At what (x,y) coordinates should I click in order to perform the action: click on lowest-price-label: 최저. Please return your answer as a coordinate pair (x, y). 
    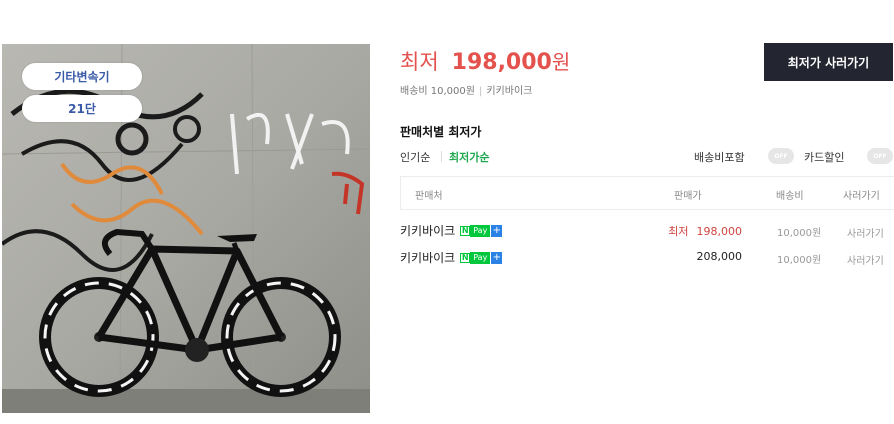
    Looking at the image, I should click on (419, 62).